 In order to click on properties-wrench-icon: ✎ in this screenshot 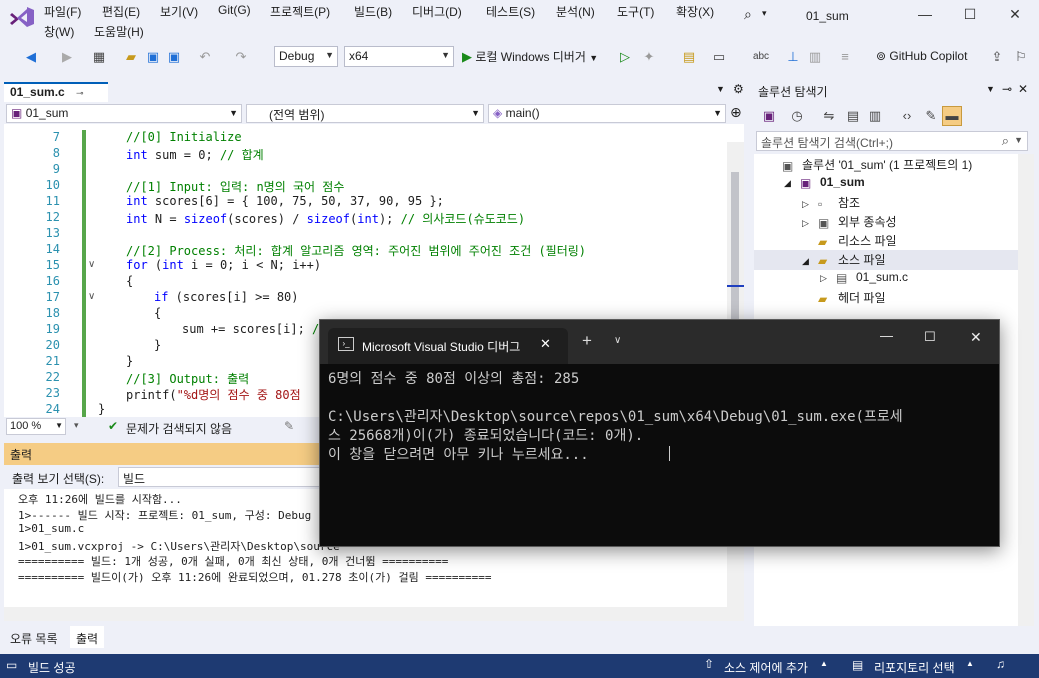, I will do `click(931, 116)`.